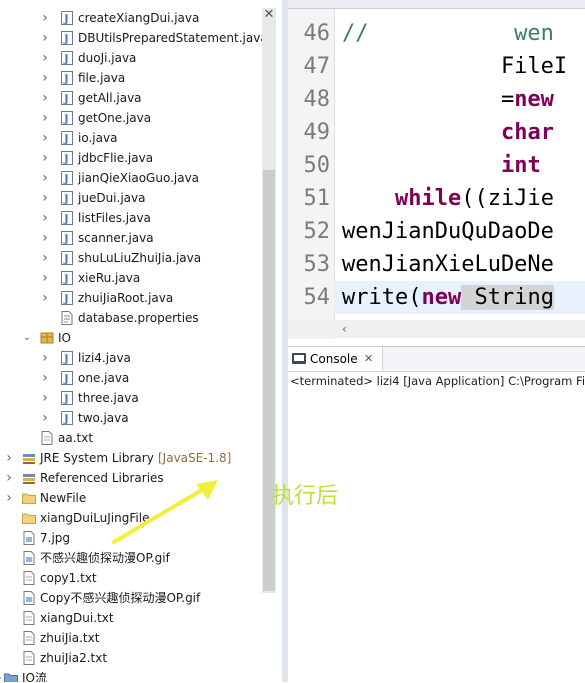 This screenshot has height=683, width=585. What do you see at coordinates (105, 558) in the screenshot?
I see `tree-item-label: 不感兴趣侦探动漫OP.gif` at bounding box center [105, 558].